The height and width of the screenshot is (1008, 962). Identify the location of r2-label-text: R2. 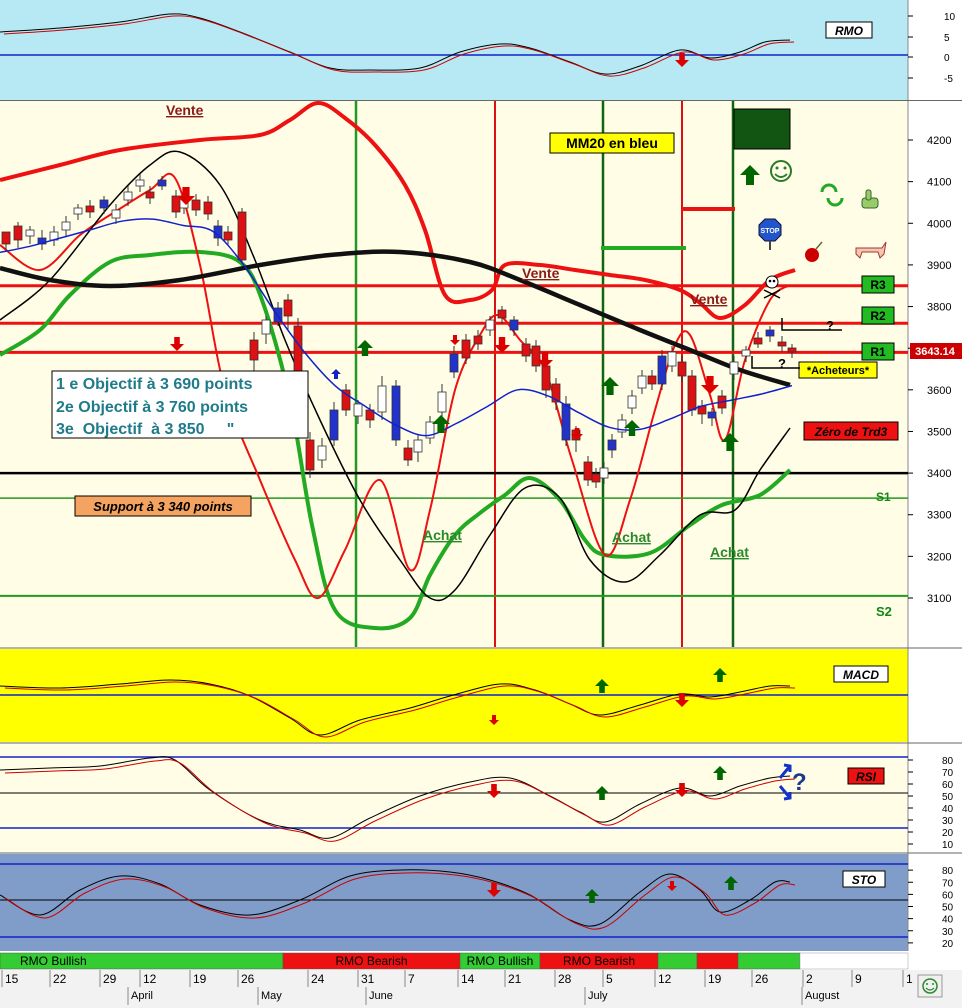
(878, 316).